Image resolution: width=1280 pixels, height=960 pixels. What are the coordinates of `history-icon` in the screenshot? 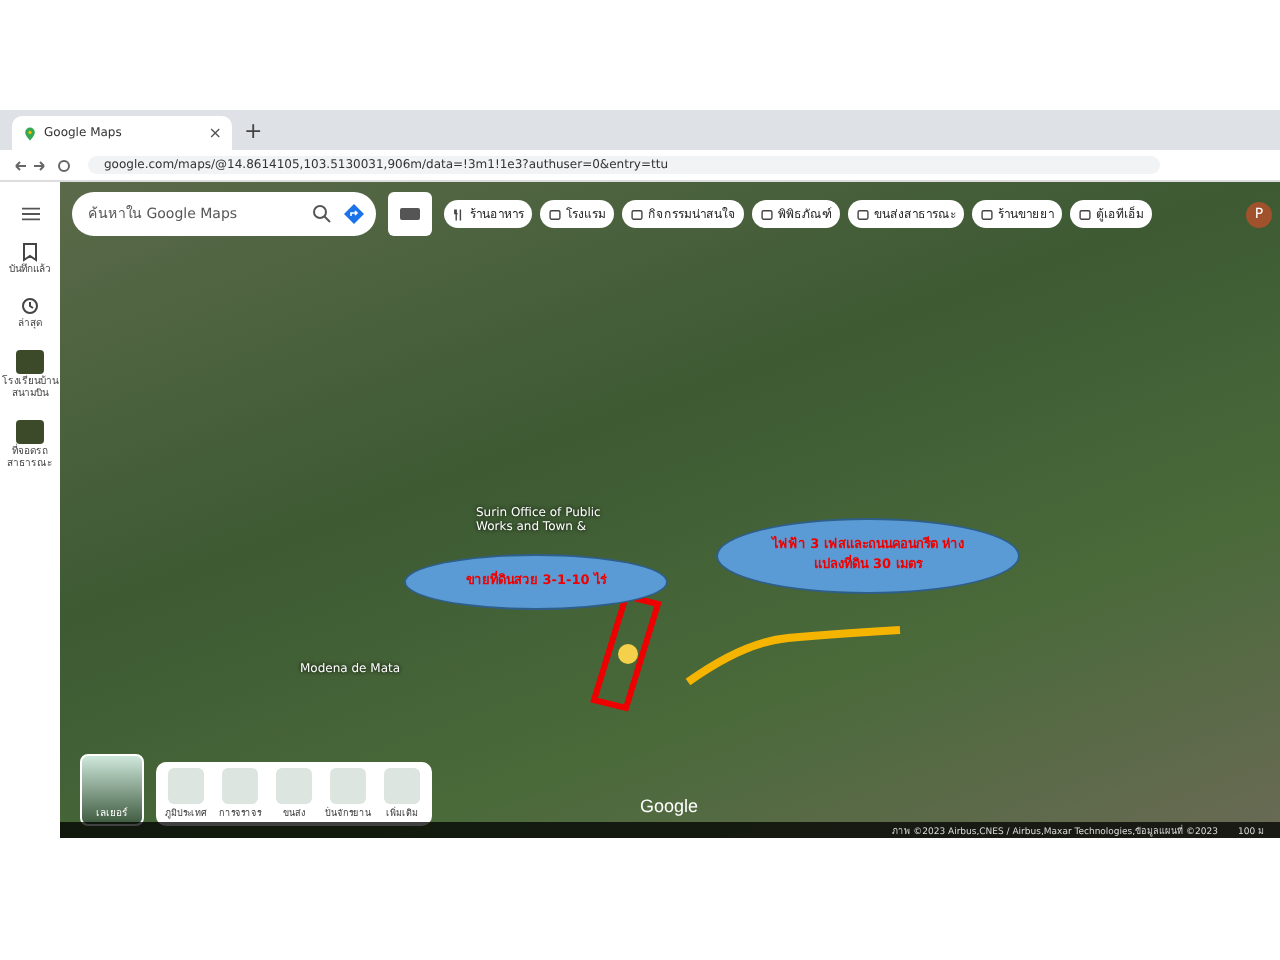 It's located at (30, 306).